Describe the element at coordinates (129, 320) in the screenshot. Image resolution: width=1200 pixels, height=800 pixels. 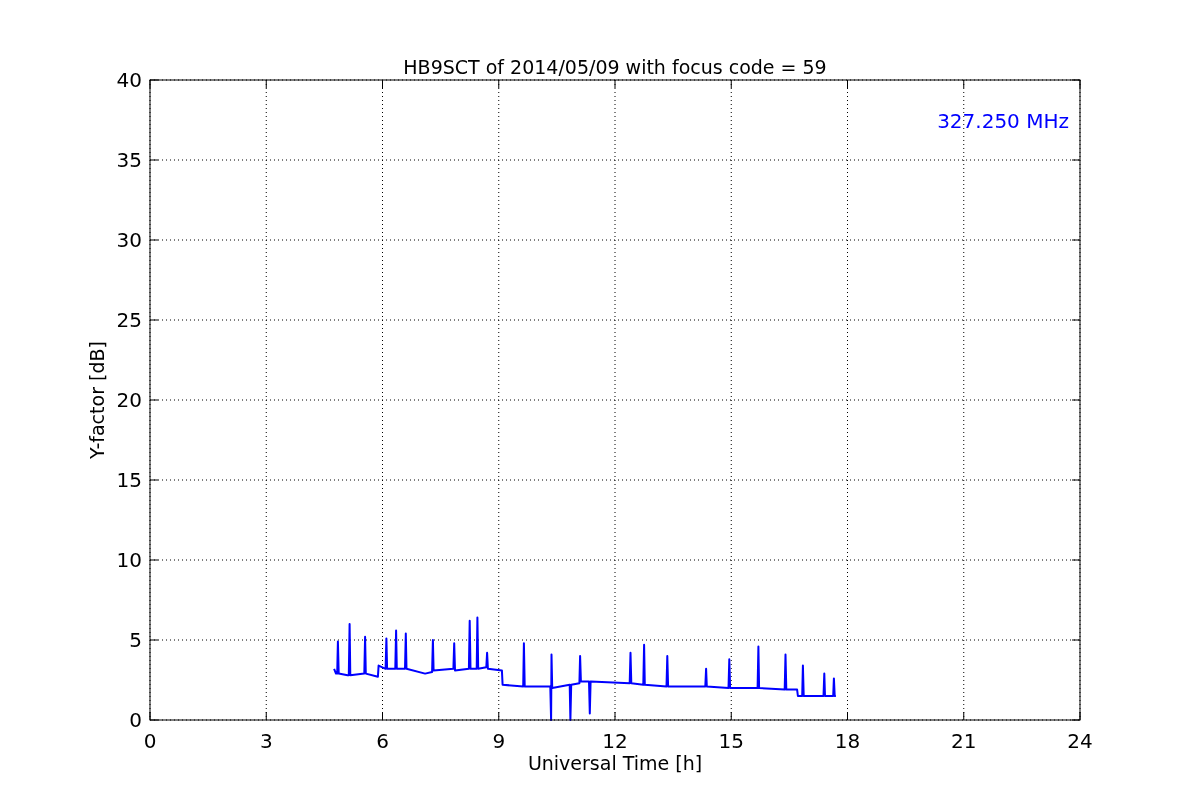
I see `y-tick-label: 25` at that location.